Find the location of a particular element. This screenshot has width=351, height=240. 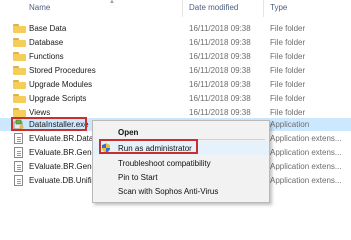

file-name: Upgrade Scripts is located at coordinates (58, 98).